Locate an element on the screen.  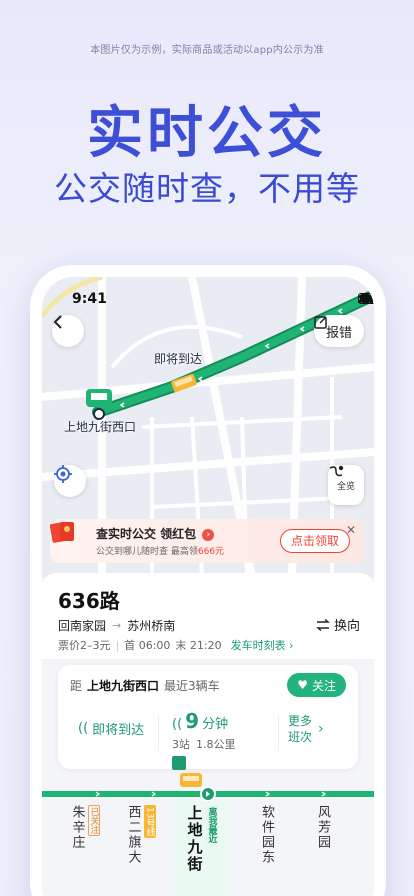
locate-button is located at coordinates (70, 481).